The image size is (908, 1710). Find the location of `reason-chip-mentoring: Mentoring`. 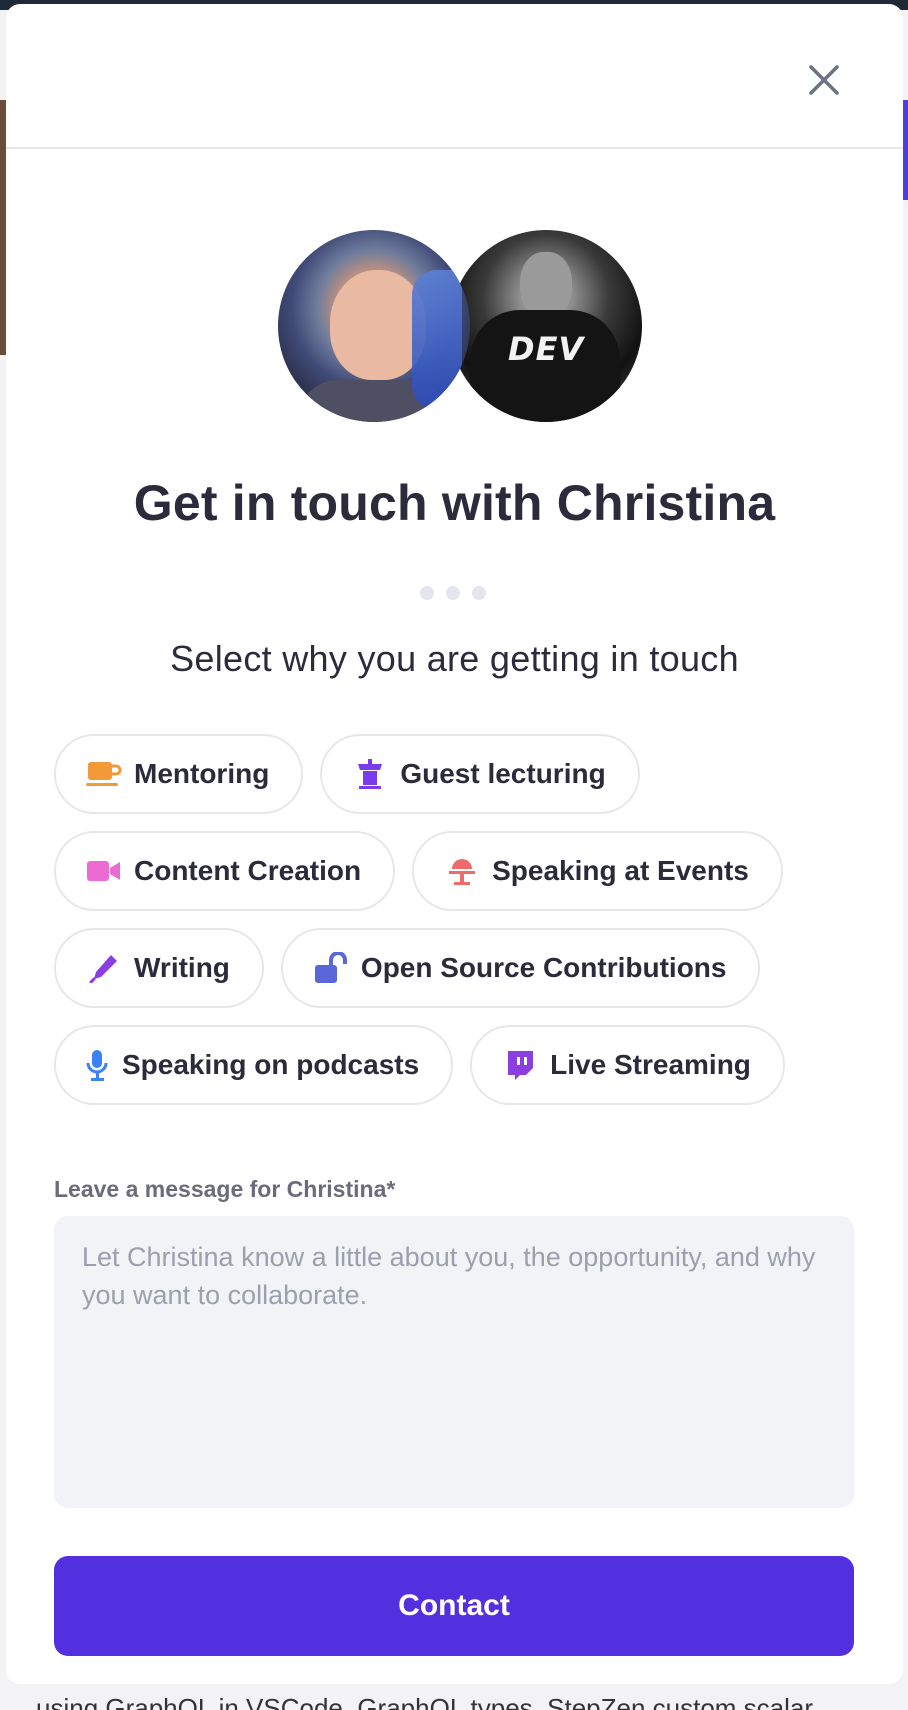

reason-chip-mentoring: Mentoring is located at coordinates (179, 774).